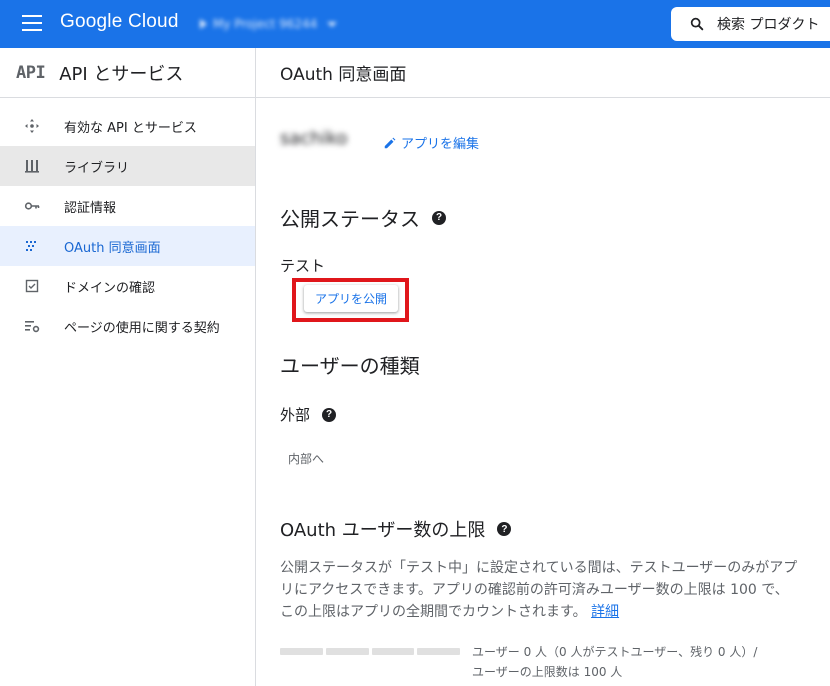 Image resolution: width=830 pixels, height=686 pixels. What do you see at coordinates (32, 24) in the screenshot?
I see `hamburger-menu-icon` at bounding box center [32, 24].